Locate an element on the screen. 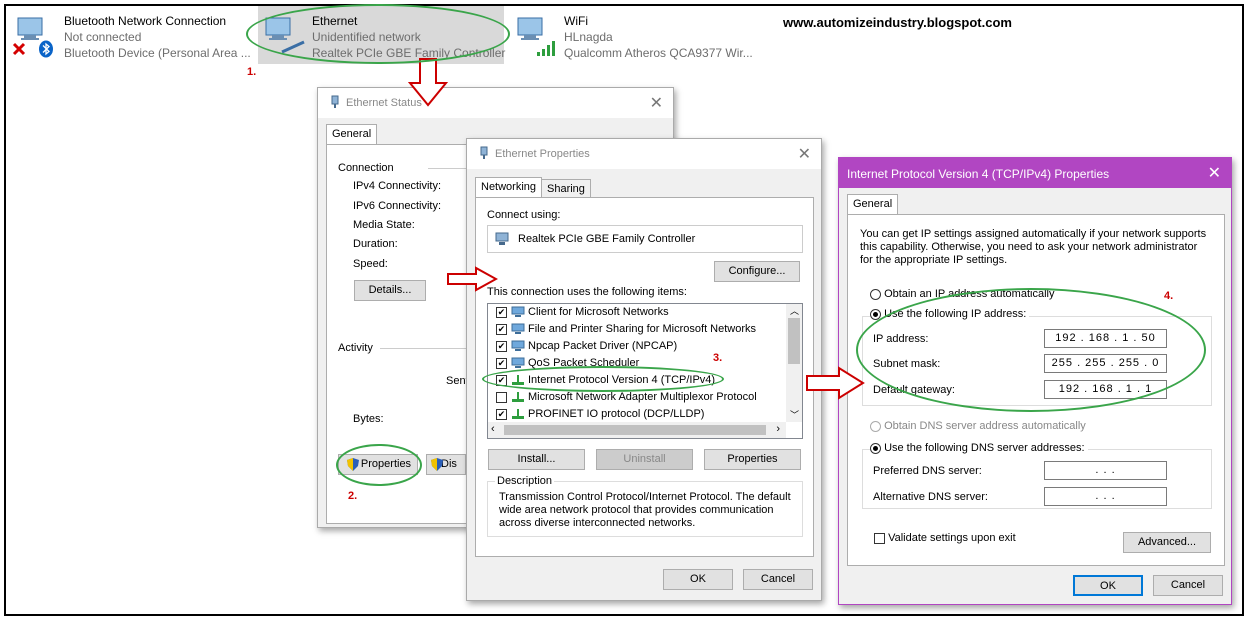  dialog-title: Ethernet Properties is located at coordinates (542, 154).